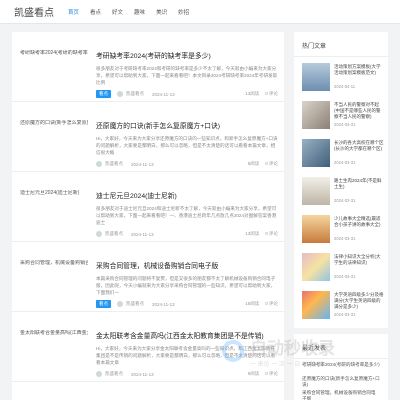 The width and height of the screenshot is (400, 400). What do you see at coordinates (54, 53) in the screenshot?
I see `thumbnail-alt-text: 考研缺考率2024(考研的缺考率是多少)` at bounding box center [54, 53].